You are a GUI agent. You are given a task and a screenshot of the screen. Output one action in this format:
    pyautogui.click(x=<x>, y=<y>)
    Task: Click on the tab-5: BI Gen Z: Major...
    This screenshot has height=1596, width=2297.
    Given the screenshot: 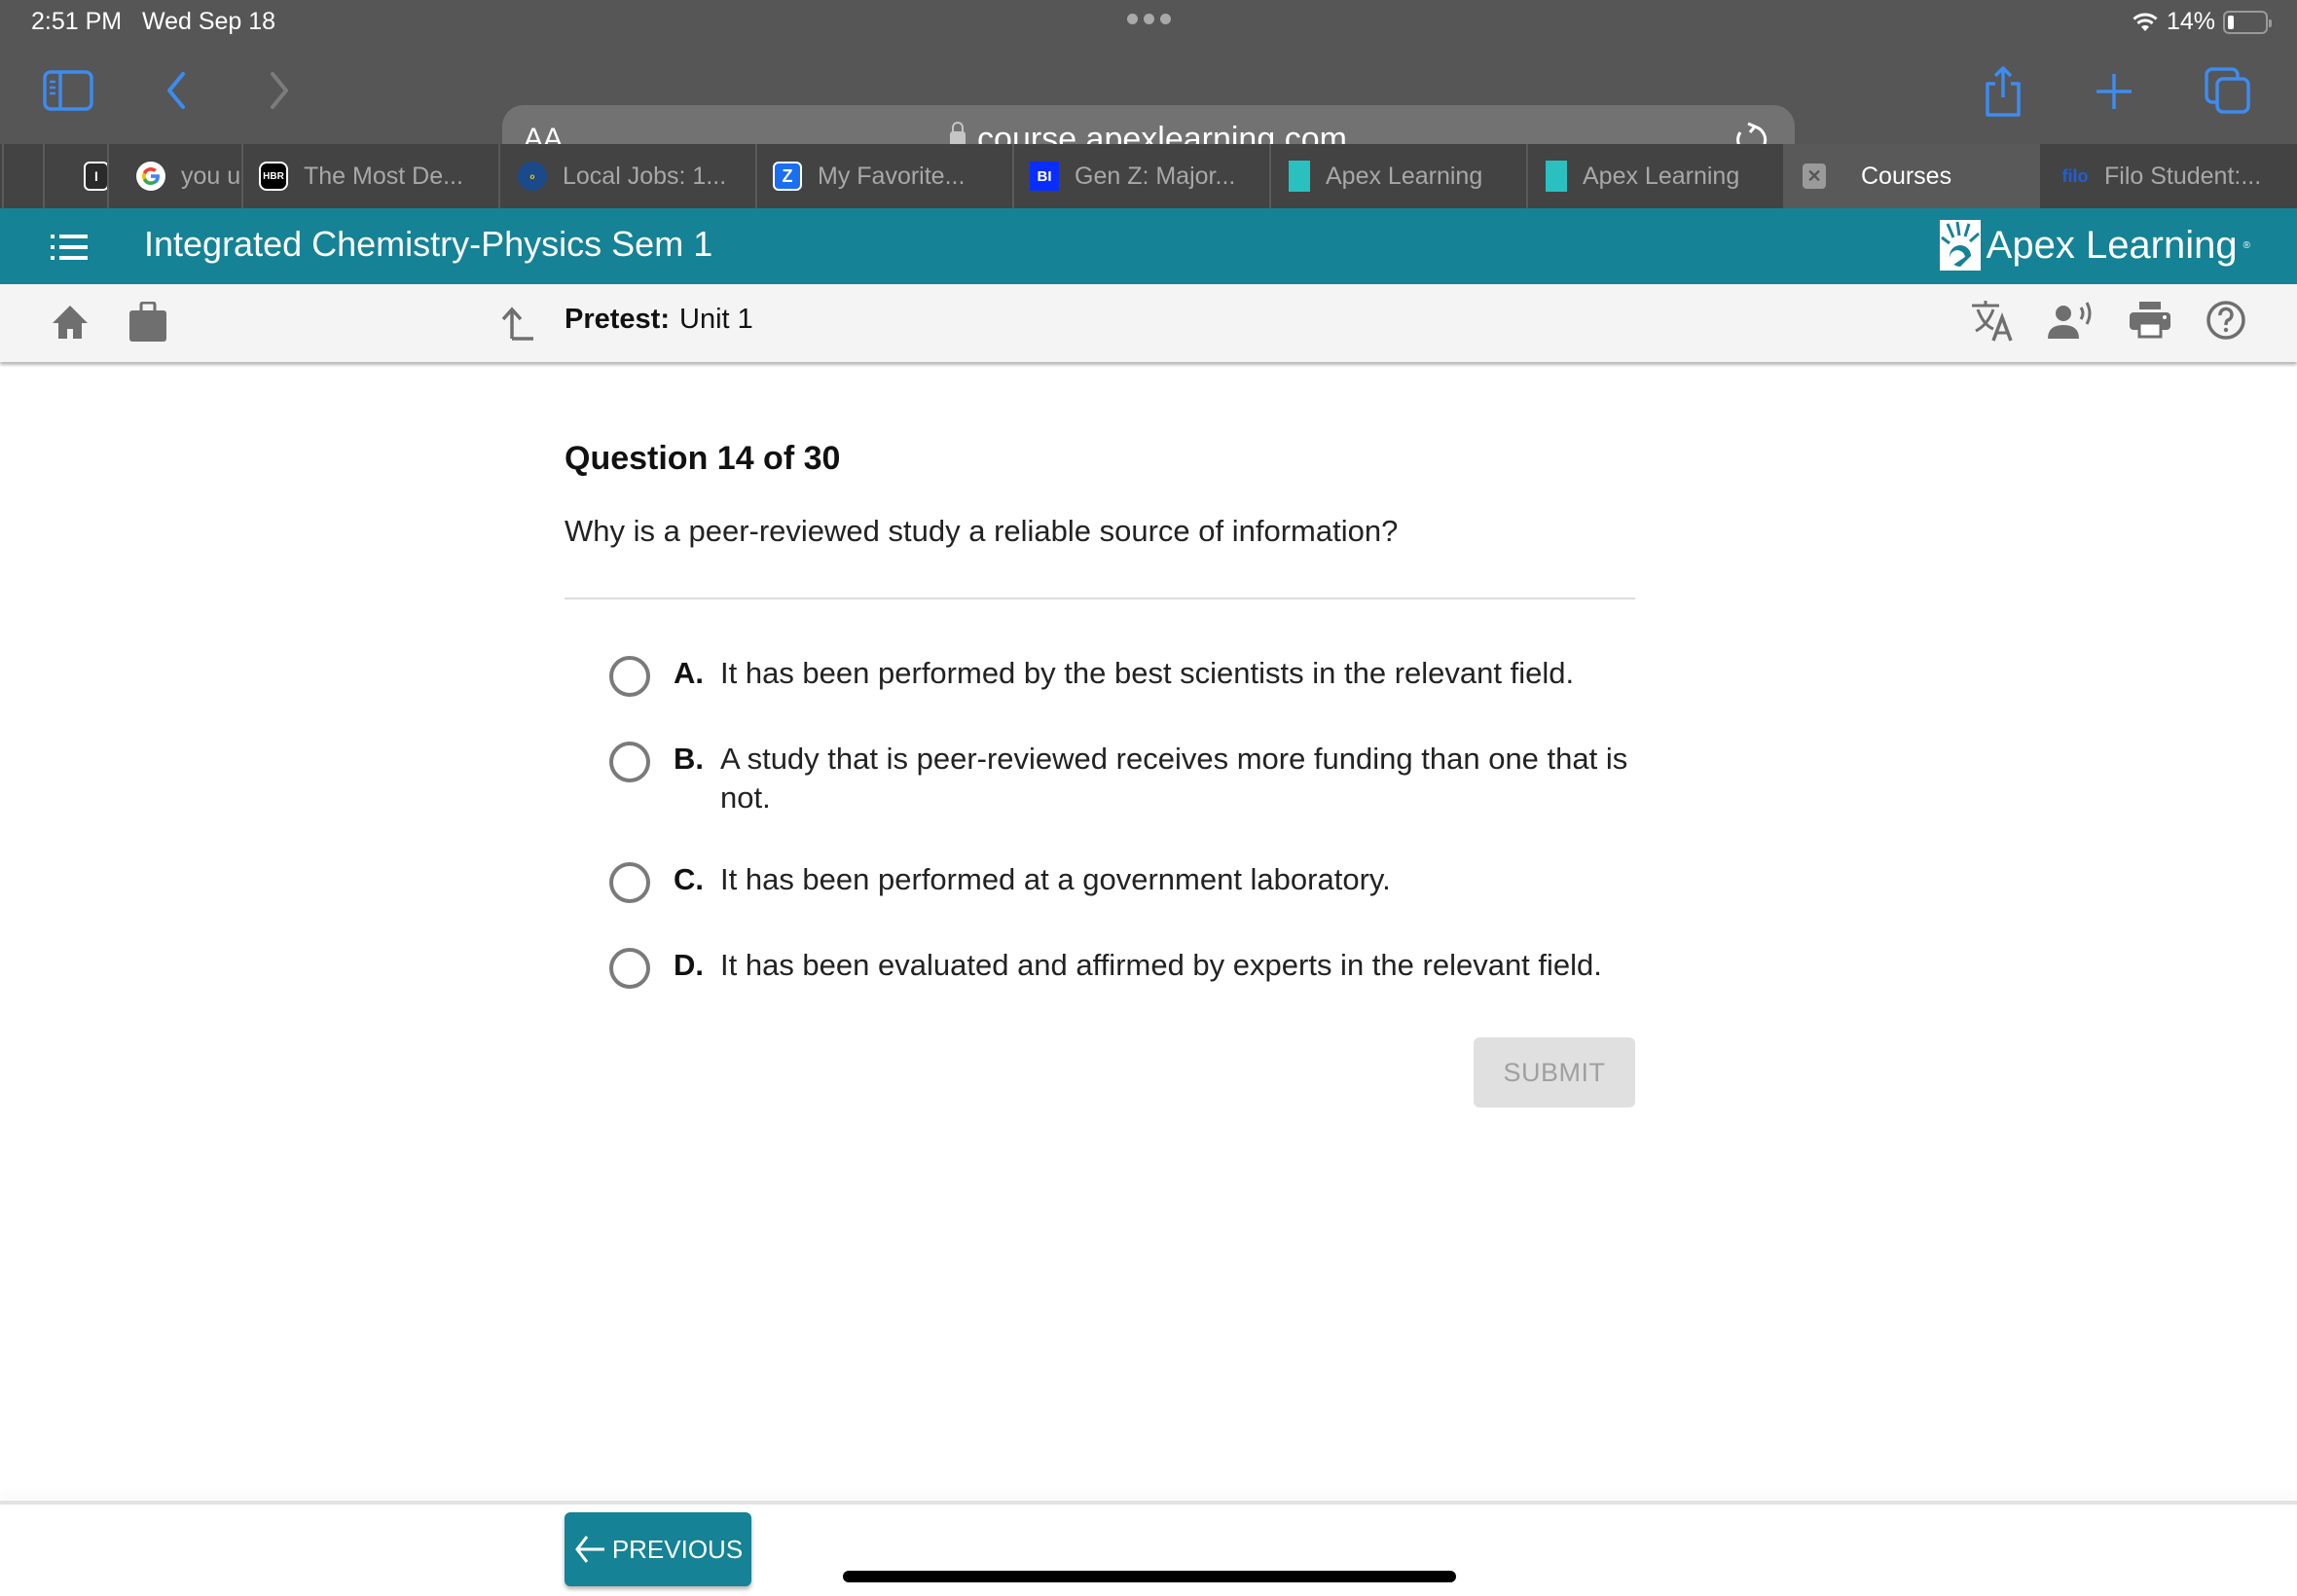 What is the action you would take?
    pyautogui.click(x=1140, y=176)
    